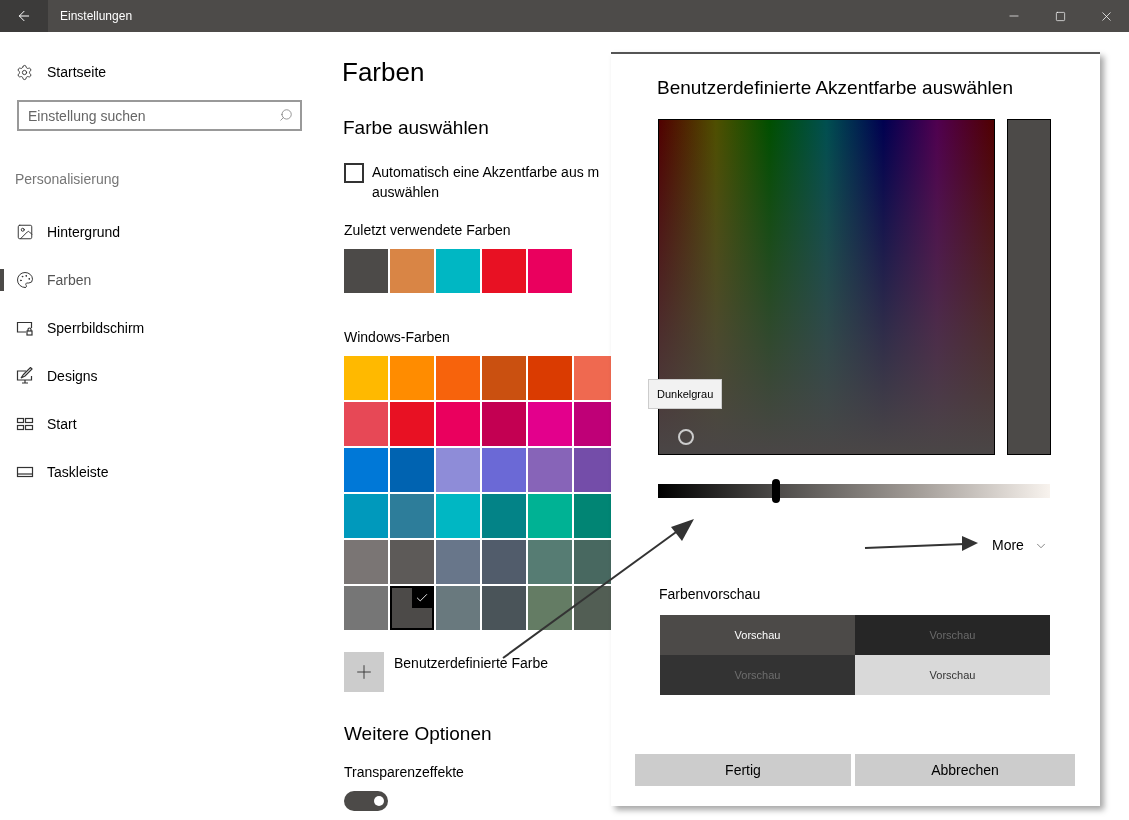  Describe the element at coordinates (422, 598) in the screenshot. I see `check-icon` at that location.